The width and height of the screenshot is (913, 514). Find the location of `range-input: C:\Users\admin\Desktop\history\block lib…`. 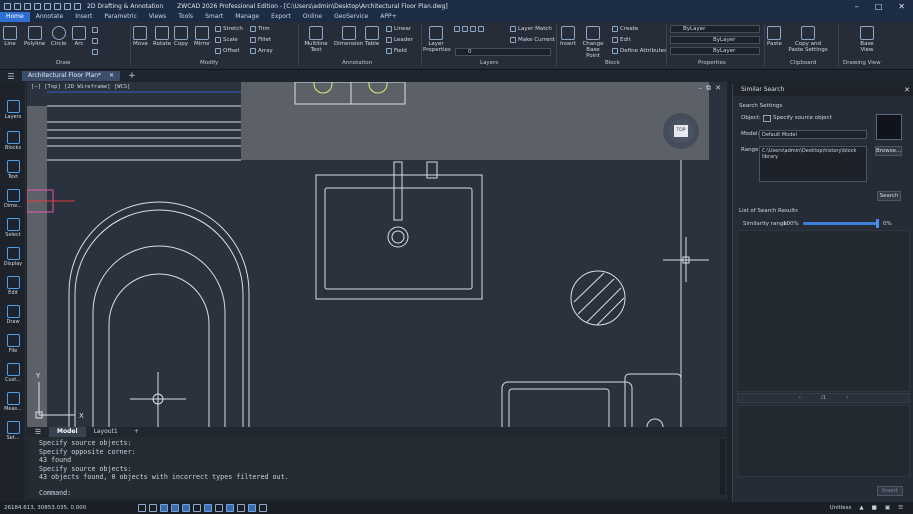

range-input: C:\Users\admin\Desktop\history\block lib… is located at coordinates (813, 164).